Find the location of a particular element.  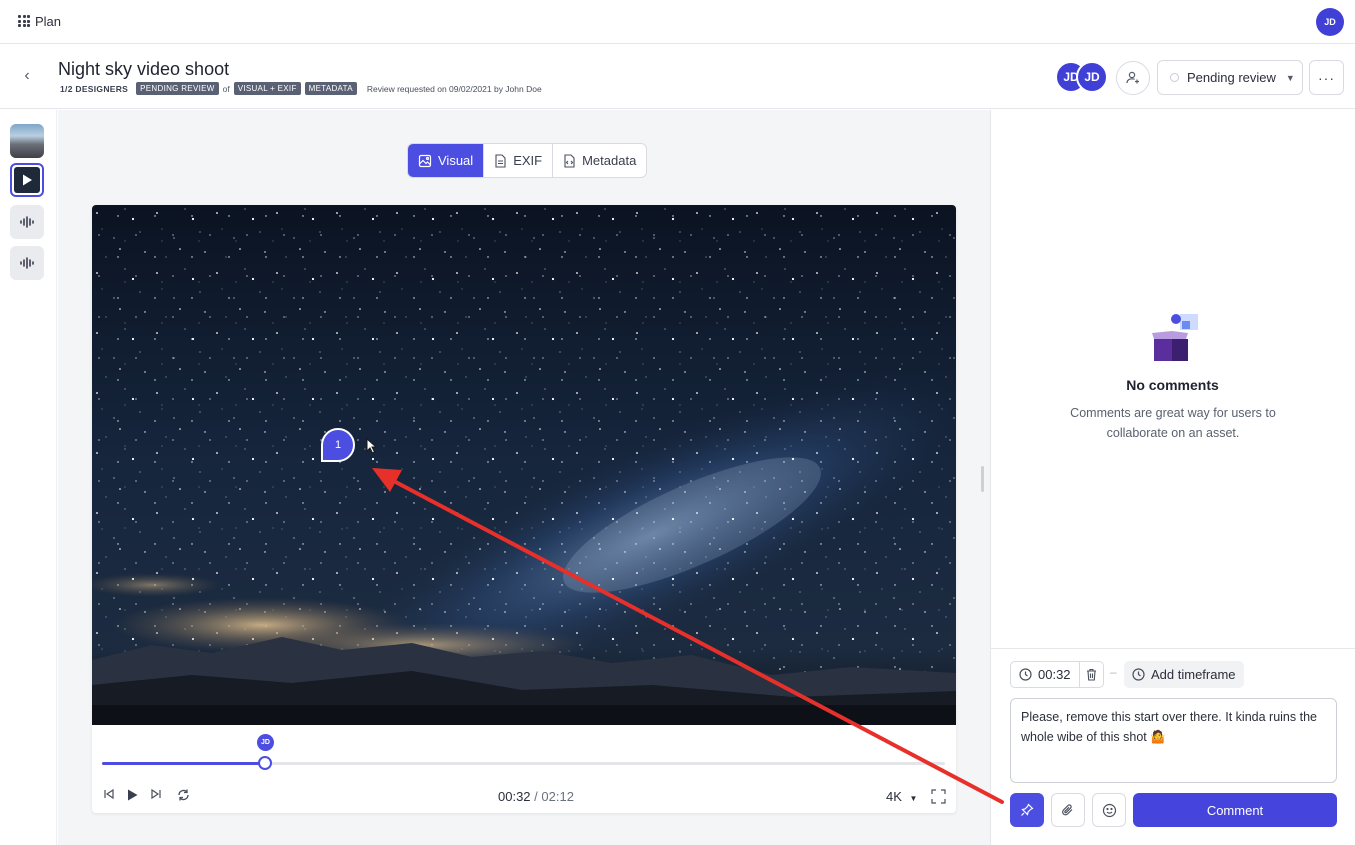

trash-icon is located at coordinates (1091, 674).